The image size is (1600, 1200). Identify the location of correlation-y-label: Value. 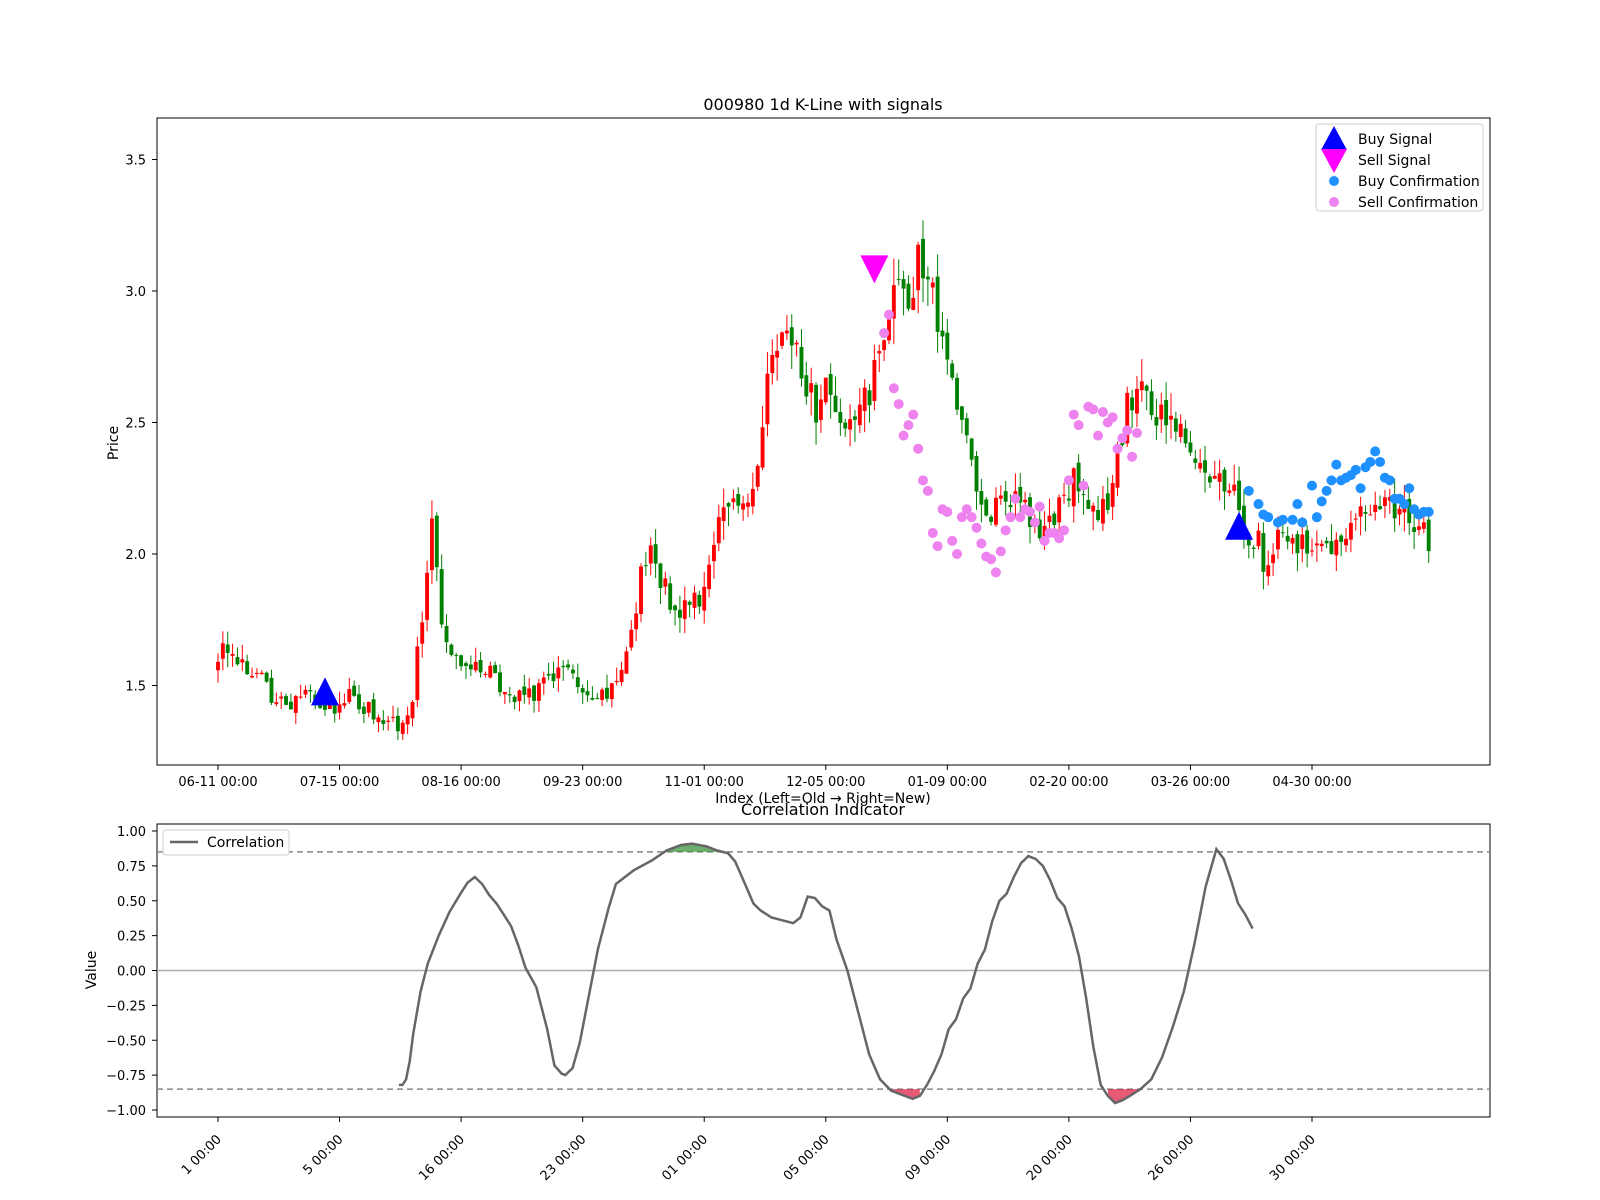
(92, 970).